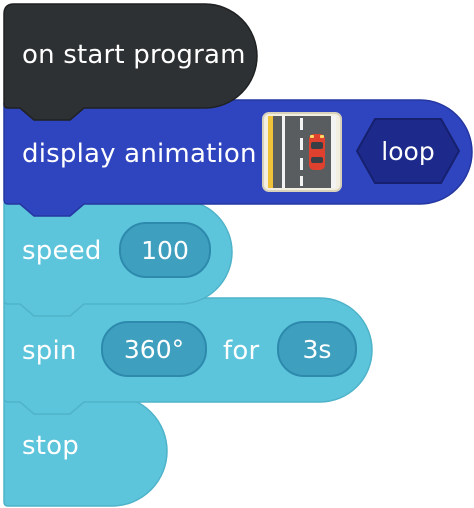 This screenshot has width=474, height=508. What do you see at coordinates (317, 349) in the screenshot?
I see `spin-duration-input: 3s` at bounding box center [317, 349].